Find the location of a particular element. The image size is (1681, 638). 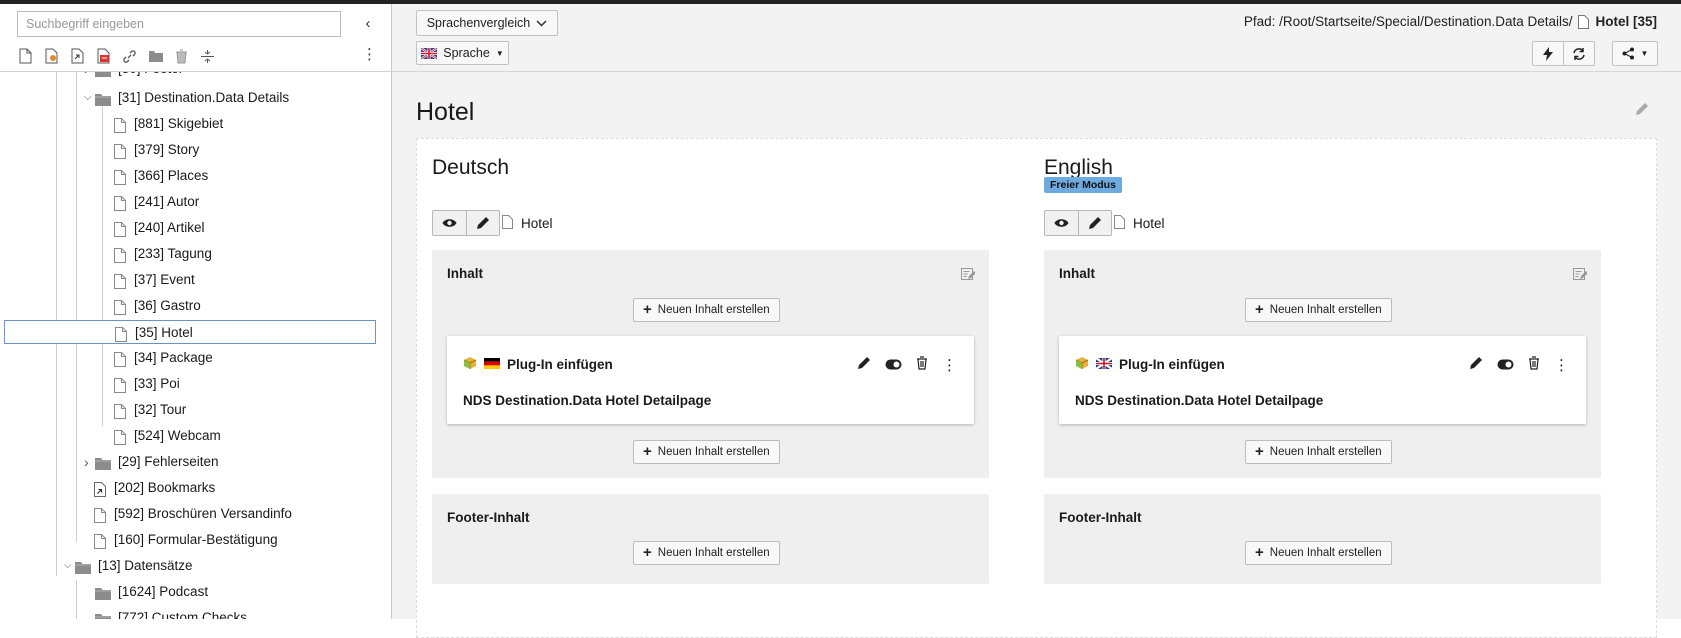

page-name: Hotel is located at coordinates (1139, 223).